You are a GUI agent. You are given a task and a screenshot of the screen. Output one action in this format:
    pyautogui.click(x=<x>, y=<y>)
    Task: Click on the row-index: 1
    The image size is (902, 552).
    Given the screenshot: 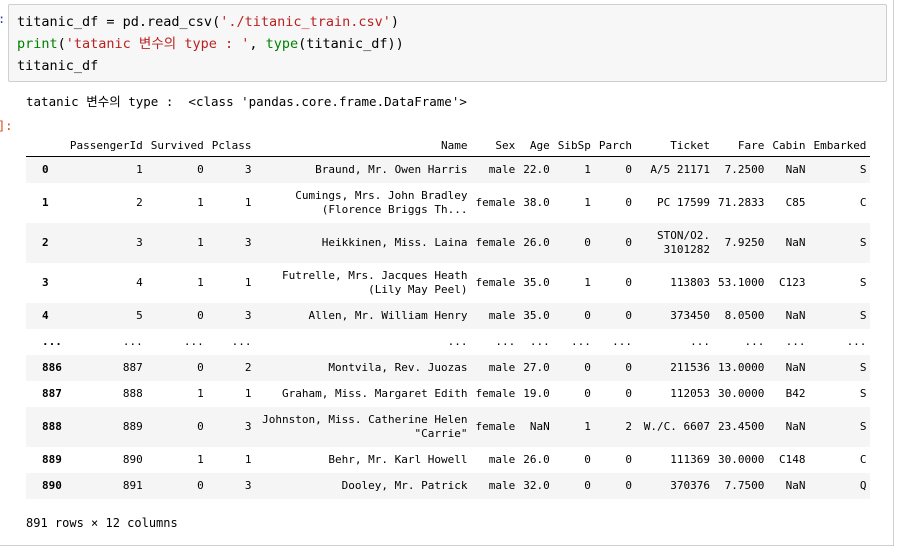 What is the action you would take?
    pyautogui.click(x=45, y=202)
    